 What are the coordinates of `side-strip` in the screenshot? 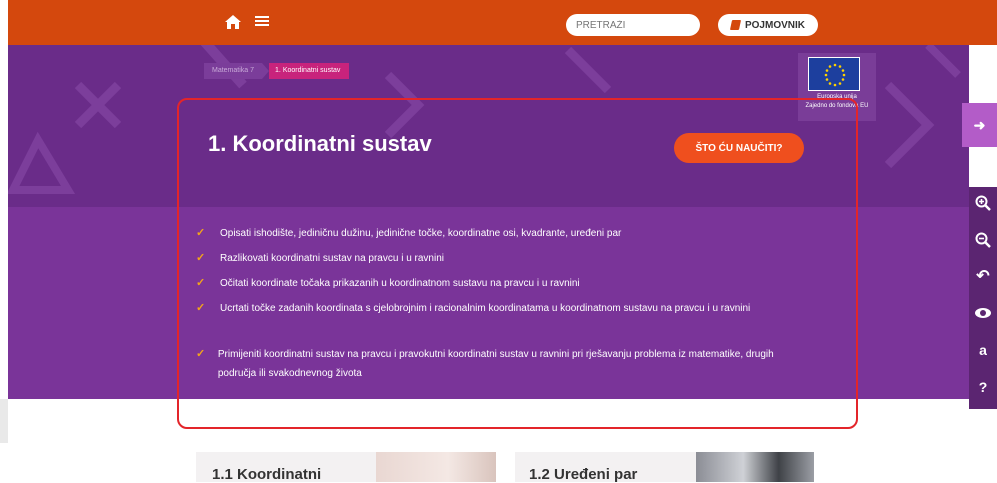 It's located at (4, 421).